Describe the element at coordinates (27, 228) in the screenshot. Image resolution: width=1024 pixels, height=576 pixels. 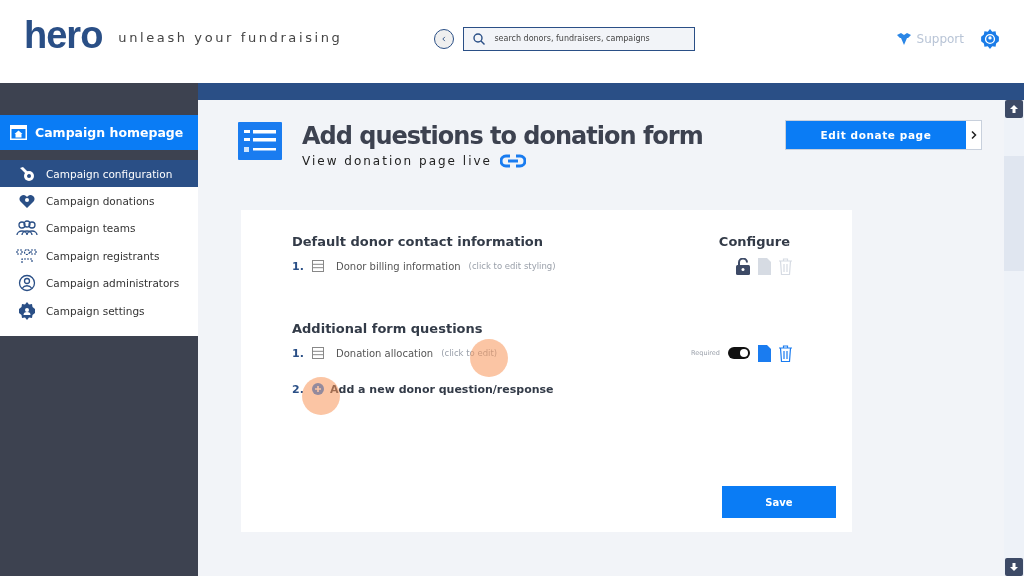
I see `team-icon` at that location.